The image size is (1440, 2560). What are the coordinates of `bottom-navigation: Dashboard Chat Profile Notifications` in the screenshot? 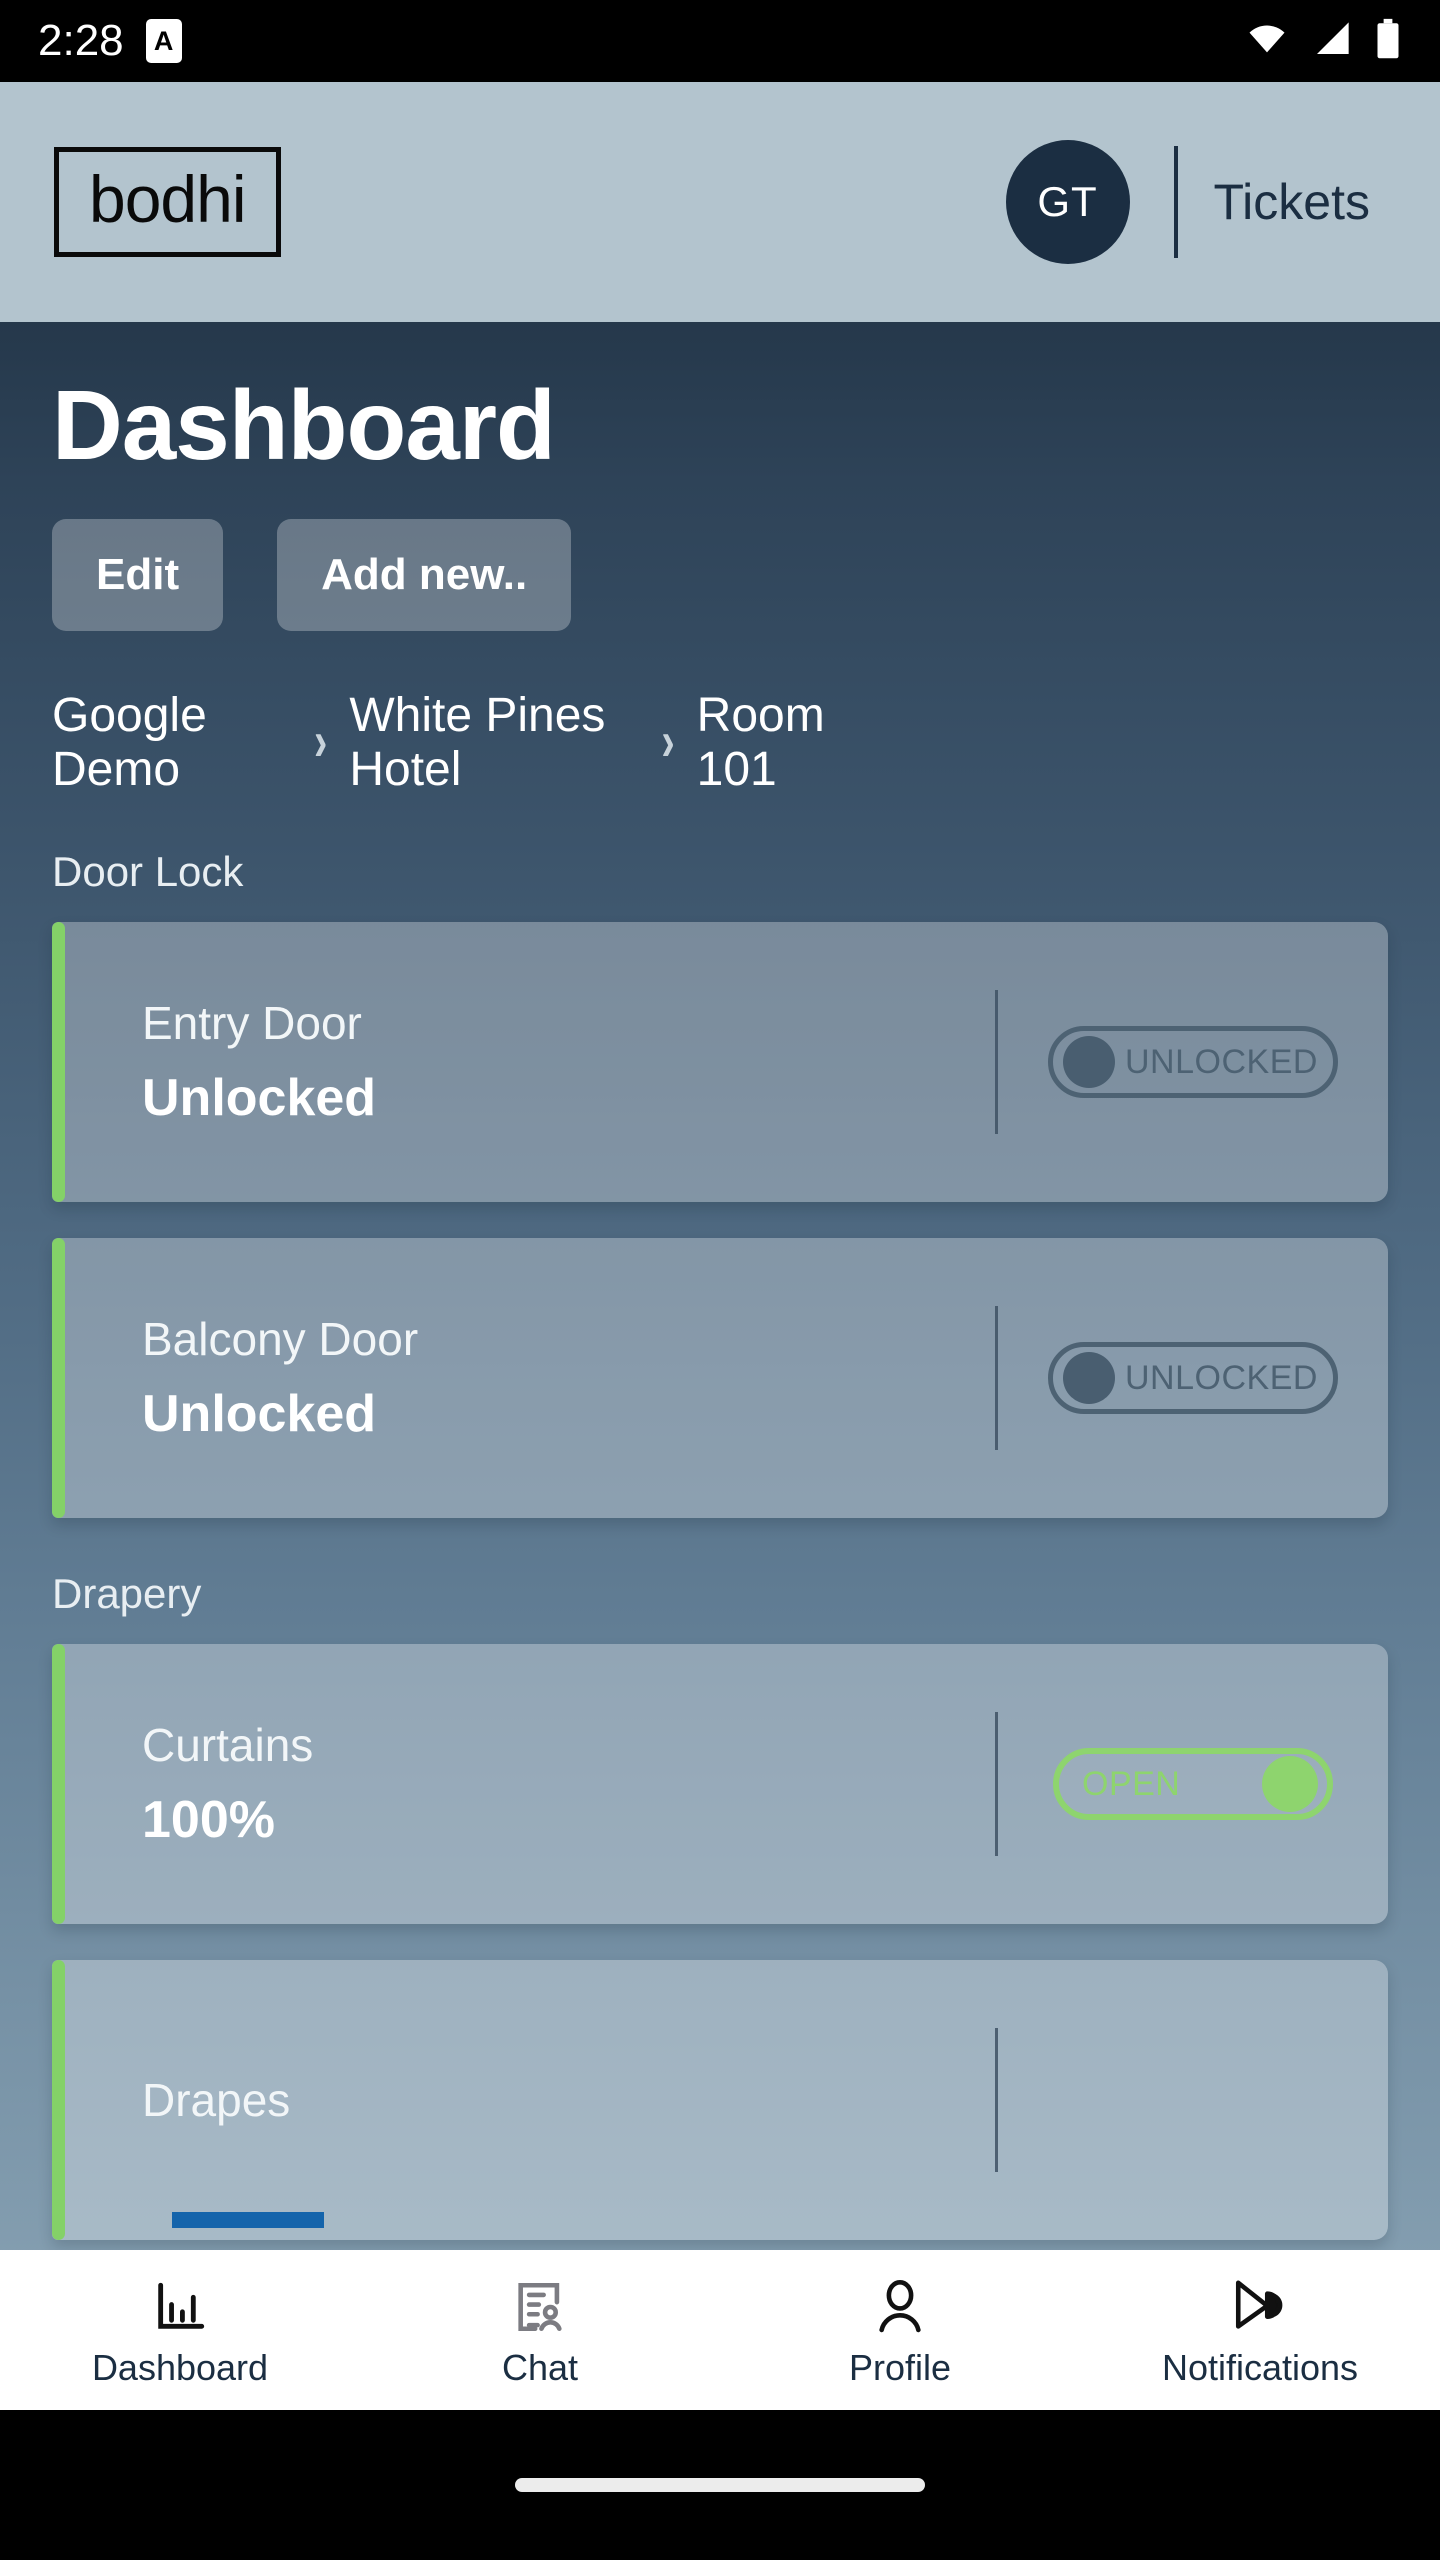 It's located at (720, 2330).